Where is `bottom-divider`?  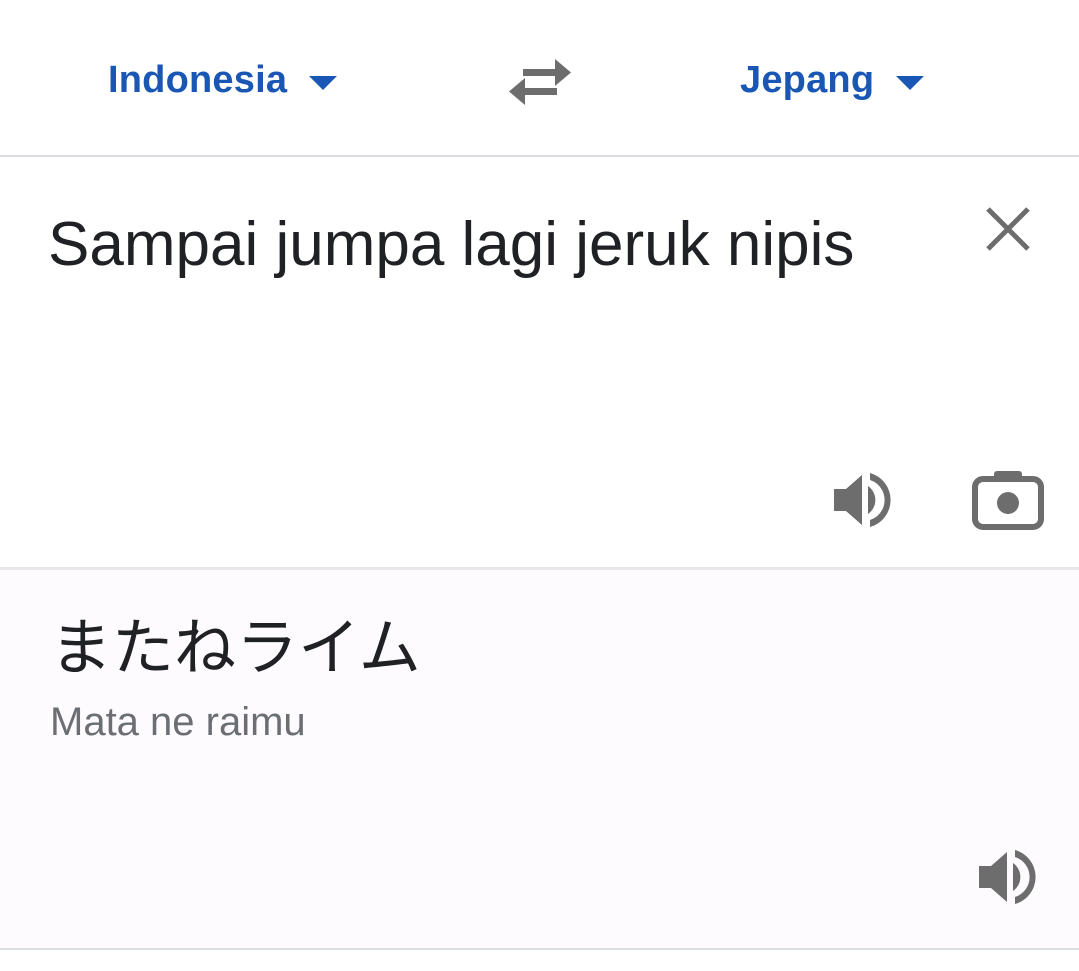
bottom-divider is located at coordinates (539, 949).